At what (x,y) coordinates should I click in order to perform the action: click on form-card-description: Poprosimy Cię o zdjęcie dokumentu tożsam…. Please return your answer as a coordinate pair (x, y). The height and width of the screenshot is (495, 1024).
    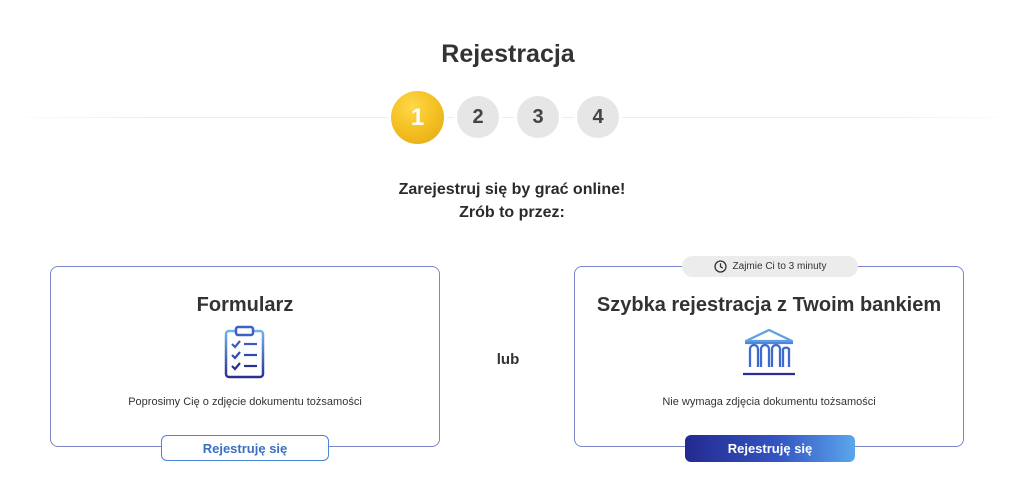
    Looking at the image, I should click on (245, 402).